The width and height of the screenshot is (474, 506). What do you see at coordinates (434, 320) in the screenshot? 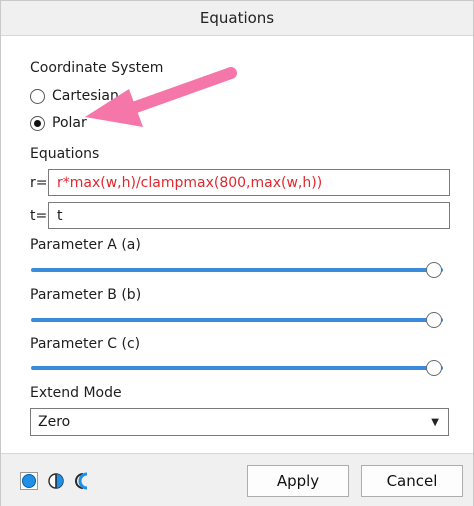
I see `parameter-b-thumb` at bounding box center [434, 320].